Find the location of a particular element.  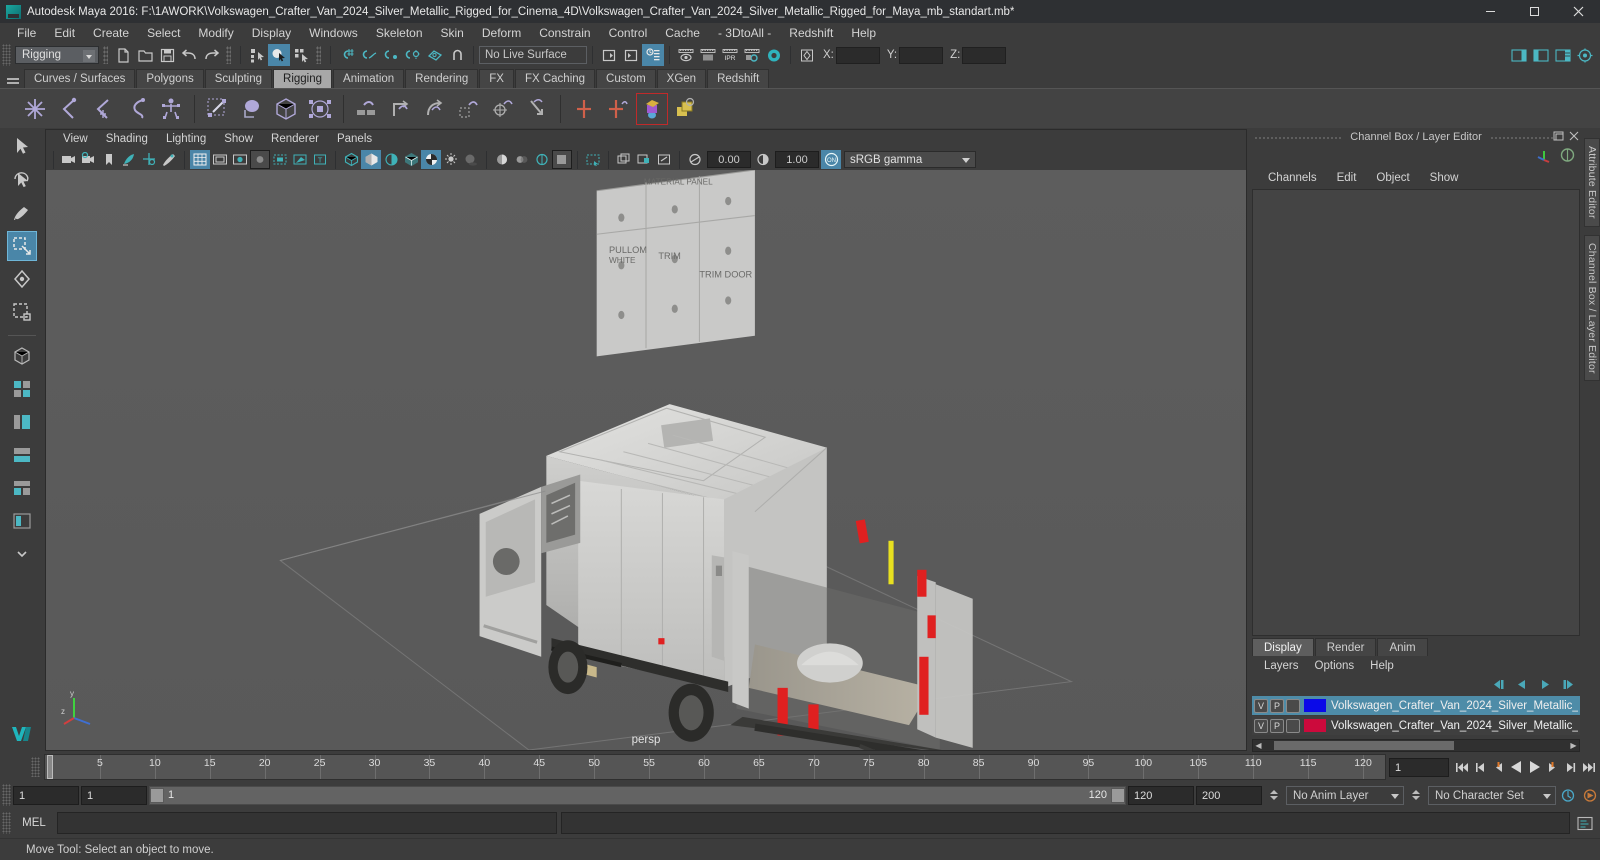

exposure-value: 0.00 is located at coordinates (729, 159).